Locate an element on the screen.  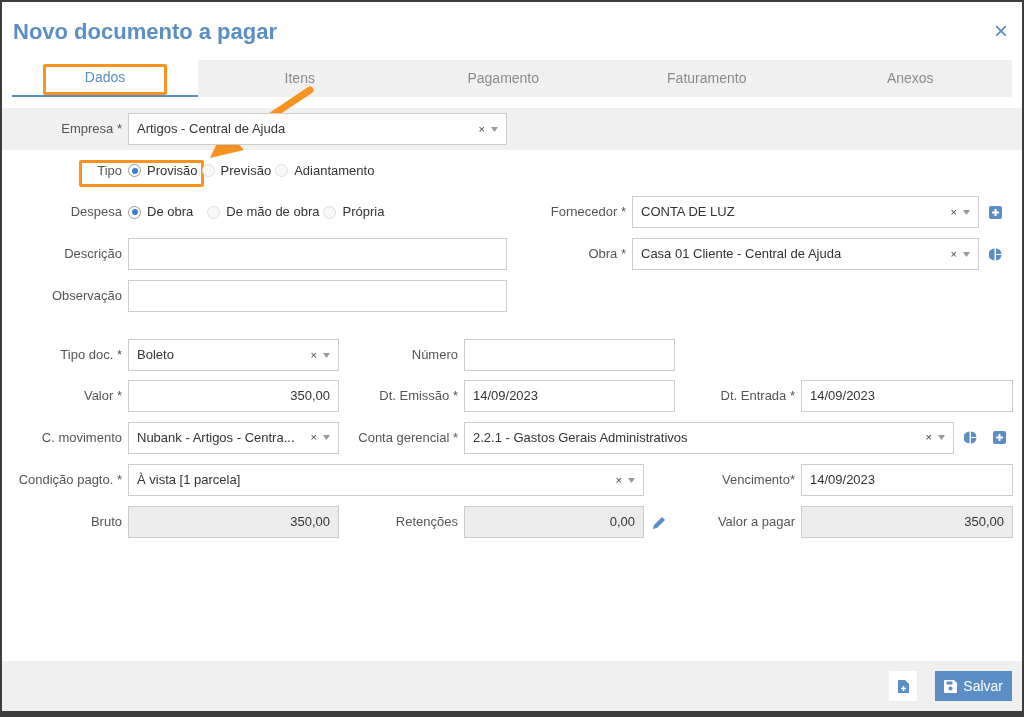
dialog-title: Novo documento a pagar is located at coordinates (145, 31).